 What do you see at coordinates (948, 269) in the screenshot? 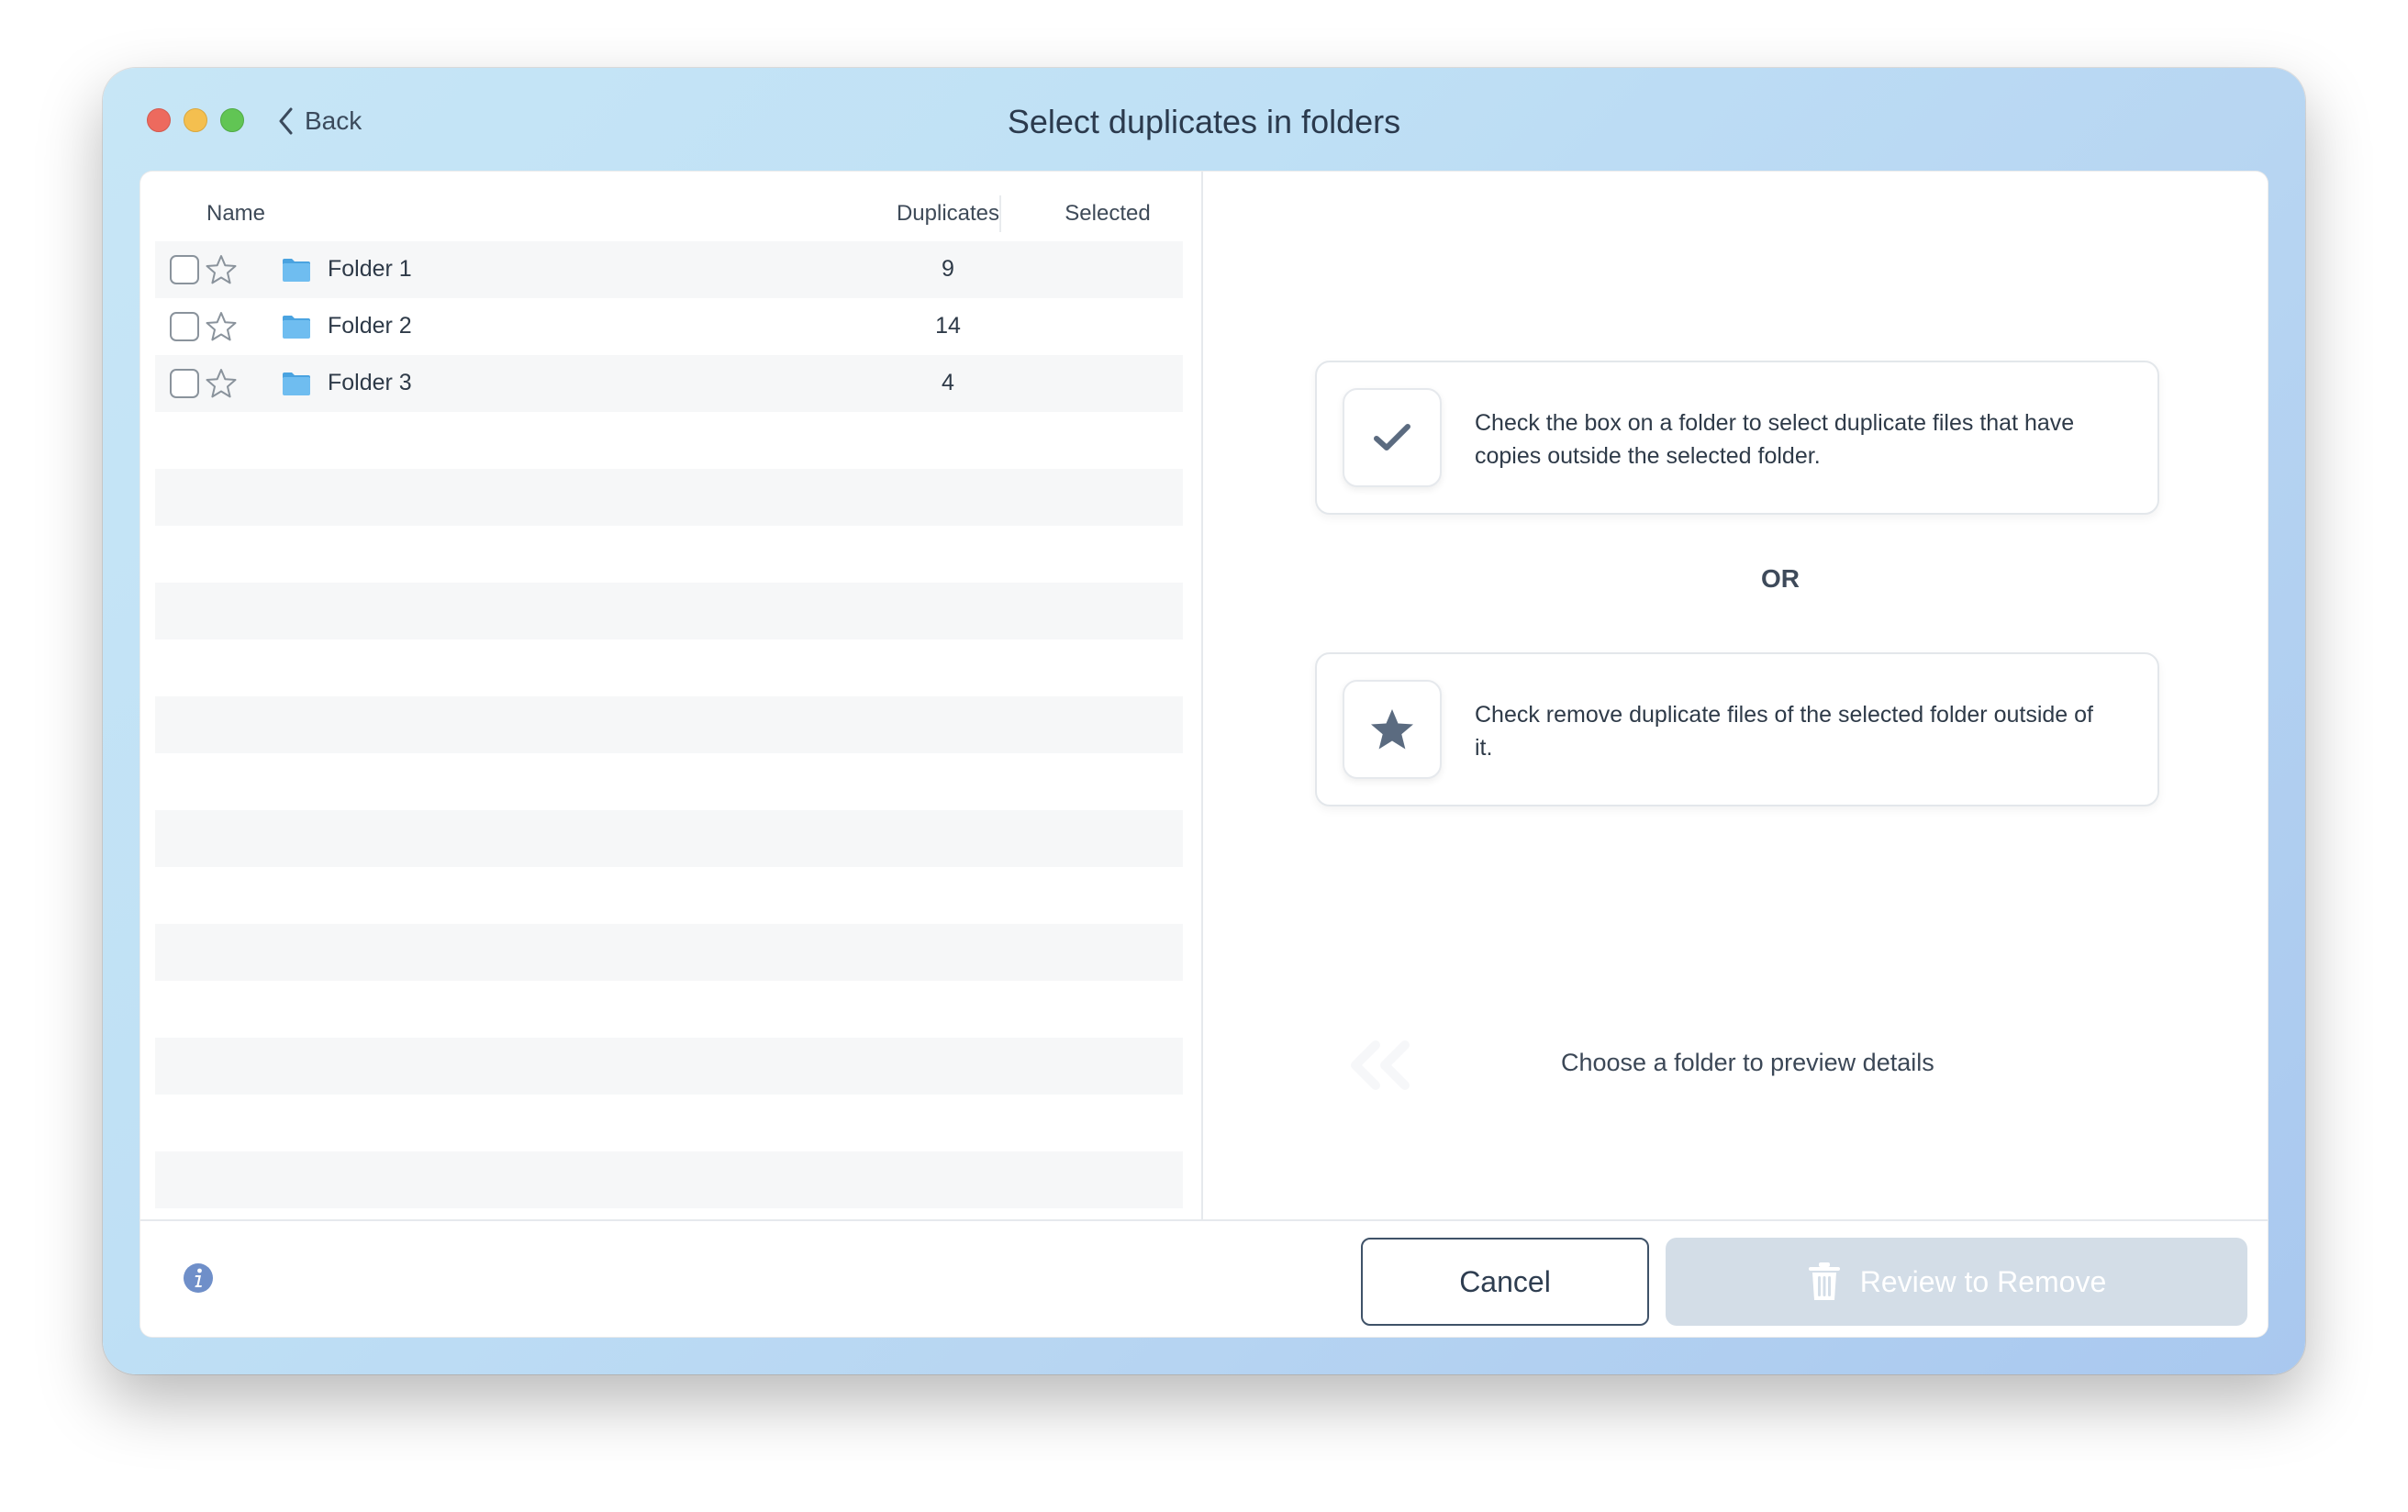
I see `duplicates-count: 9` at bounding box center [948, 269].